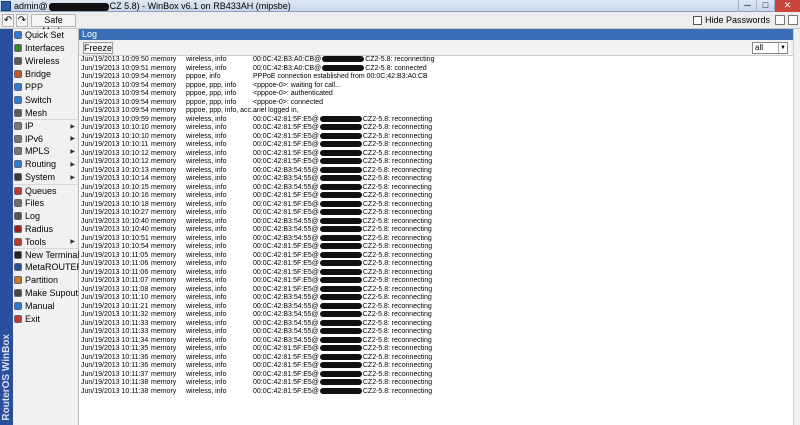 This screenshot has width=800, height=425. I want to click on freeze-button: Freeze, so click(98, 48).